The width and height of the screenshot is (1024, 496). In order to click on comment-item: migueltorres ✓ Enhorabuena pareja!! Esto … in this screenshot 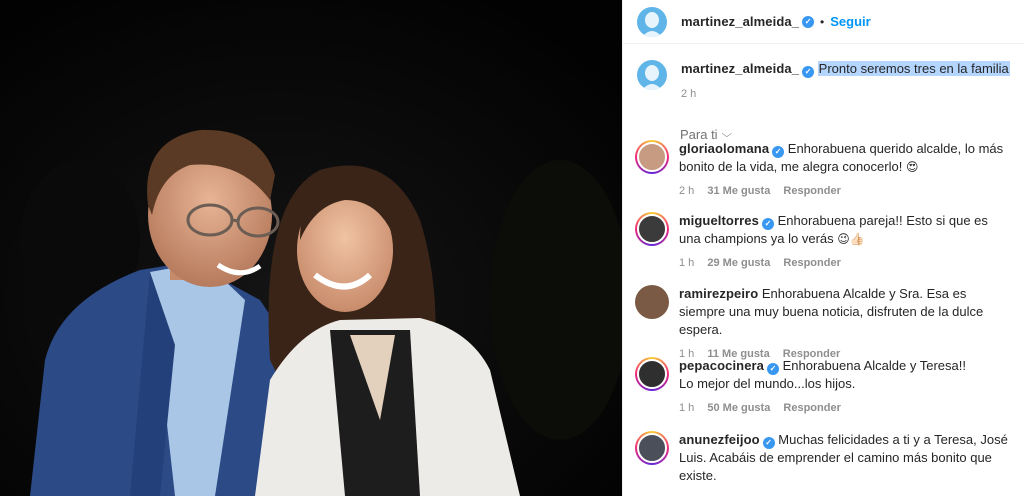, I will do `click(823, 242)`.